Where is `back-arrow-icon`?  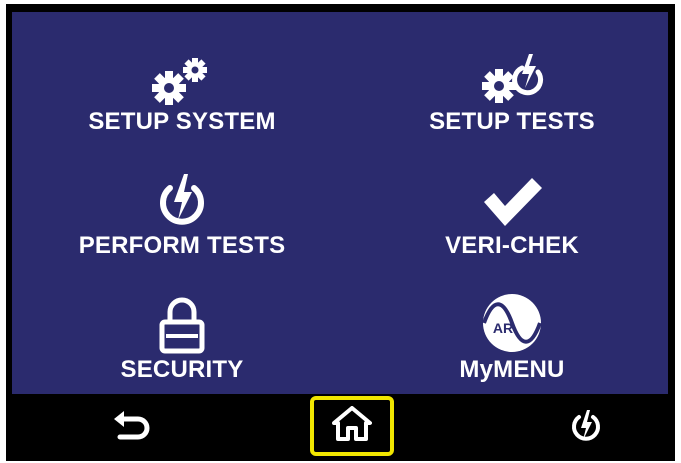
back-arrow-icon is located at coordinates (132, 429).